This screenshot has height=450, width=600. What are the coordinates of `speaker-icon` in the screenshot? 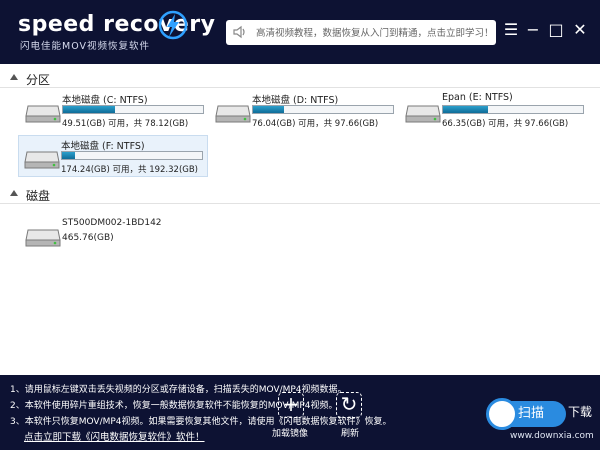 It's located at (239, 32).